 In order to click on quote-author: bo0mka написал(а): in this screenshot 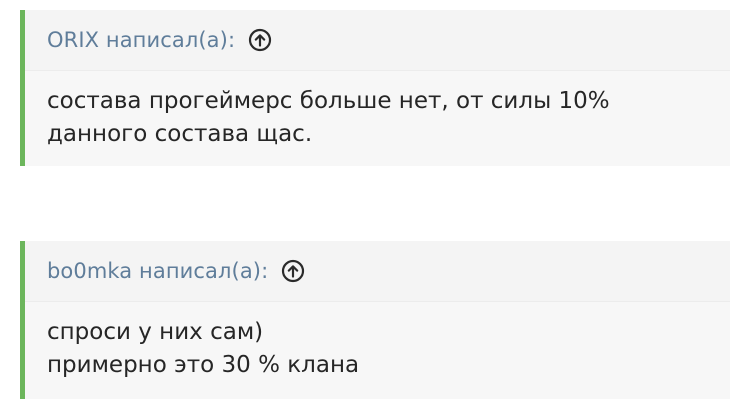, I will do `click(157, 271)`.